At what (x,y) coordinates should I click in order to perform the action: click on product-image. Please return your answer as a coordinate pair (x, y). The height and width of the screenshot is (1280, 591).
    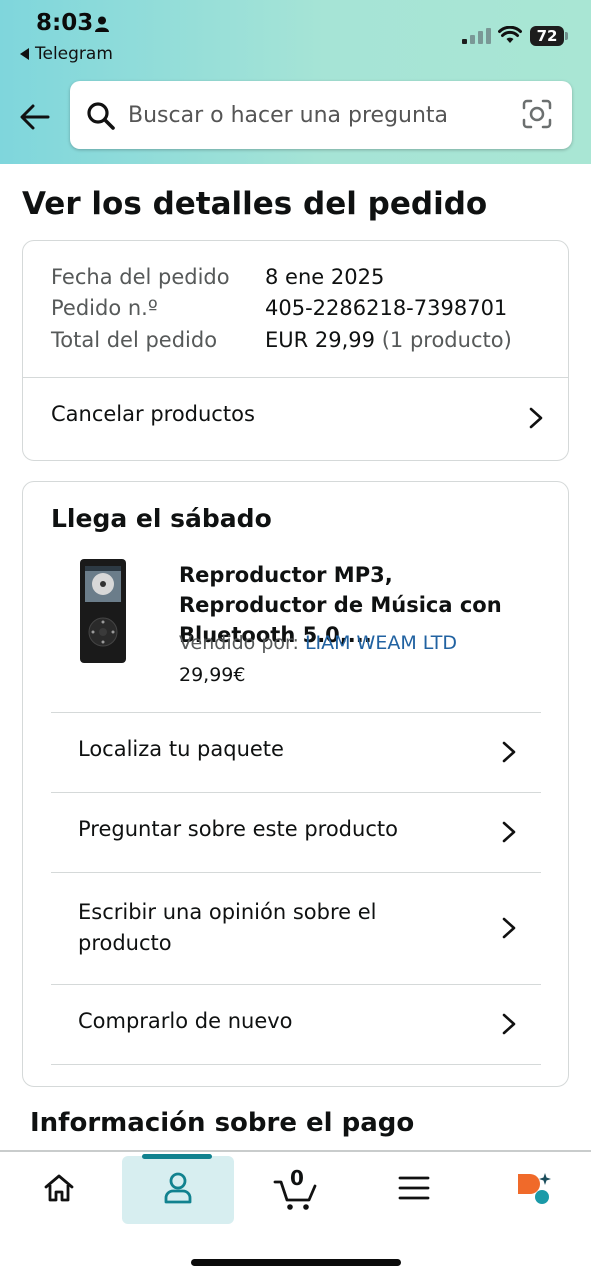
    Looking at the image, I should click on (103, 611).